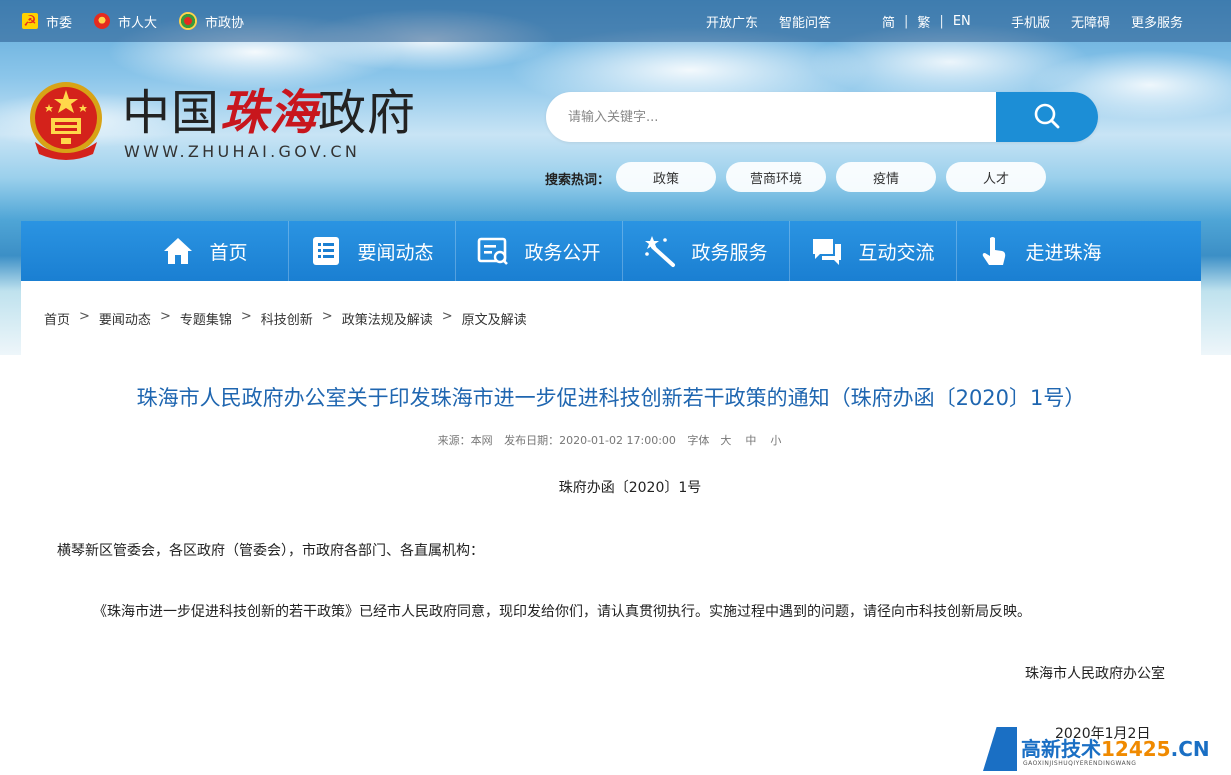  I want to click on search-icon, so click(1047, 117).